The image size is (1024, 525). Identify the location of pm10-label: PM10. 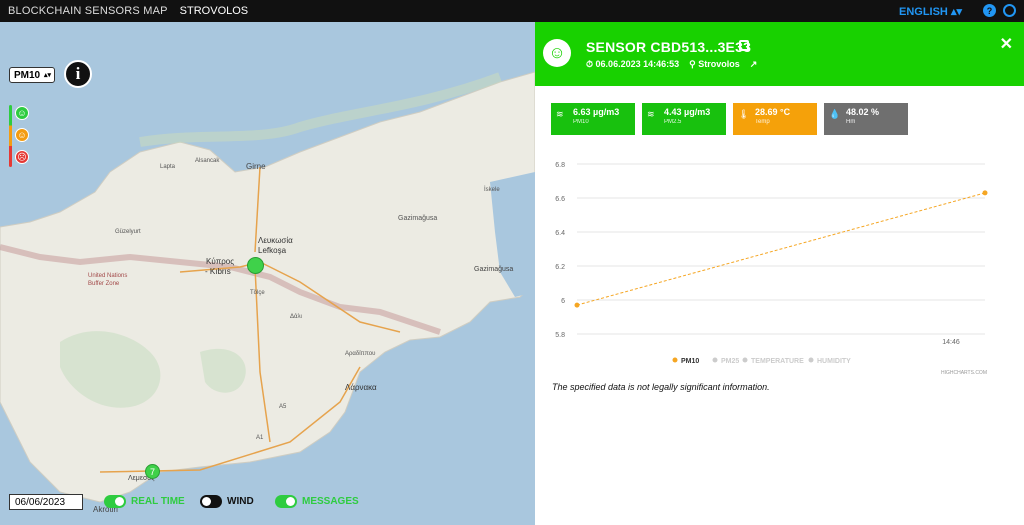
(581, 122).